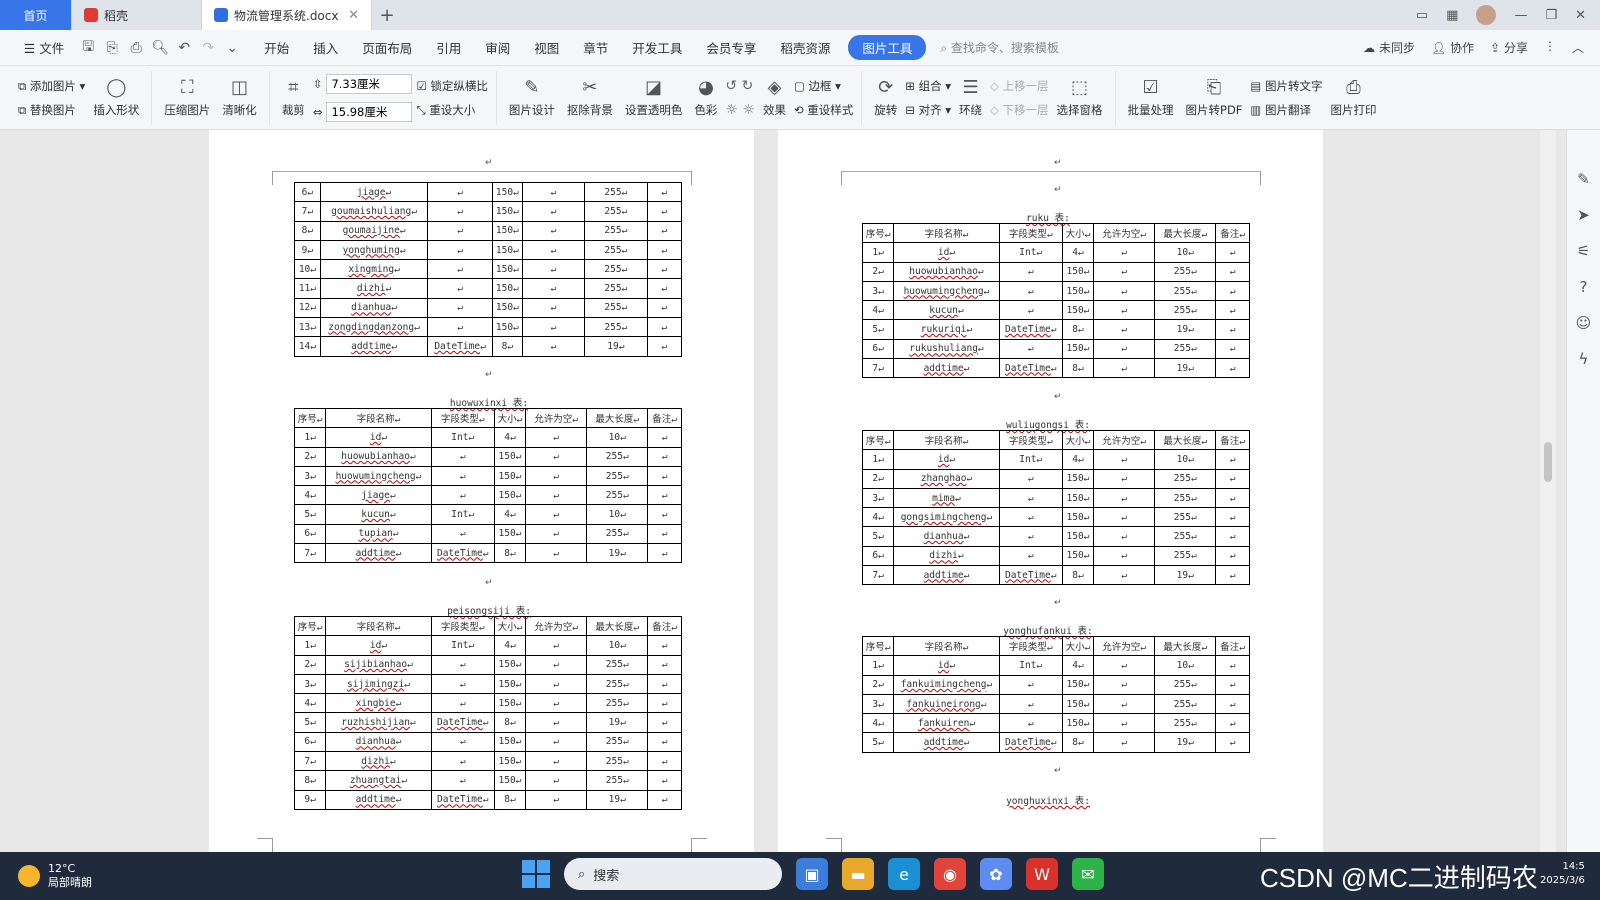 Image resolution: width=1600 pixels, height=900 pixels. What do you see at coordinates (136, 48) in the screenshot?
I see `print-icon: ⎙` at bounding box center [136, 48].